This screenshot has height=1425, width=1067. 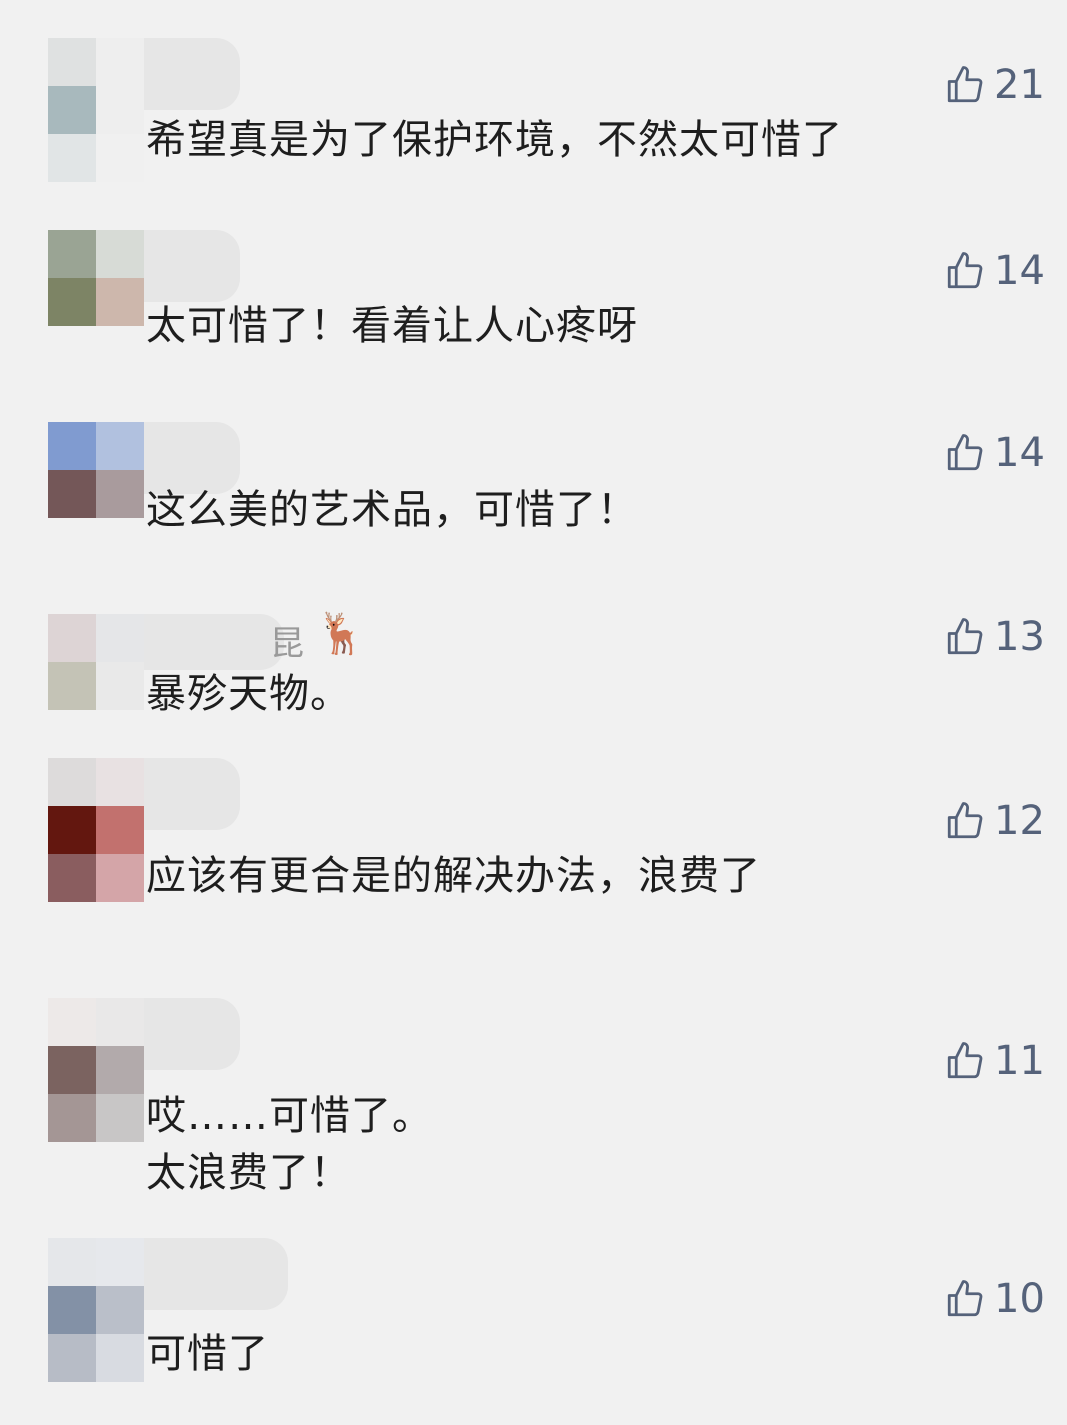 What do you see at coordinates (341, 634) in the screenshot?
I see `deer-emoji: 🦌` at bounding box center [341, 634].